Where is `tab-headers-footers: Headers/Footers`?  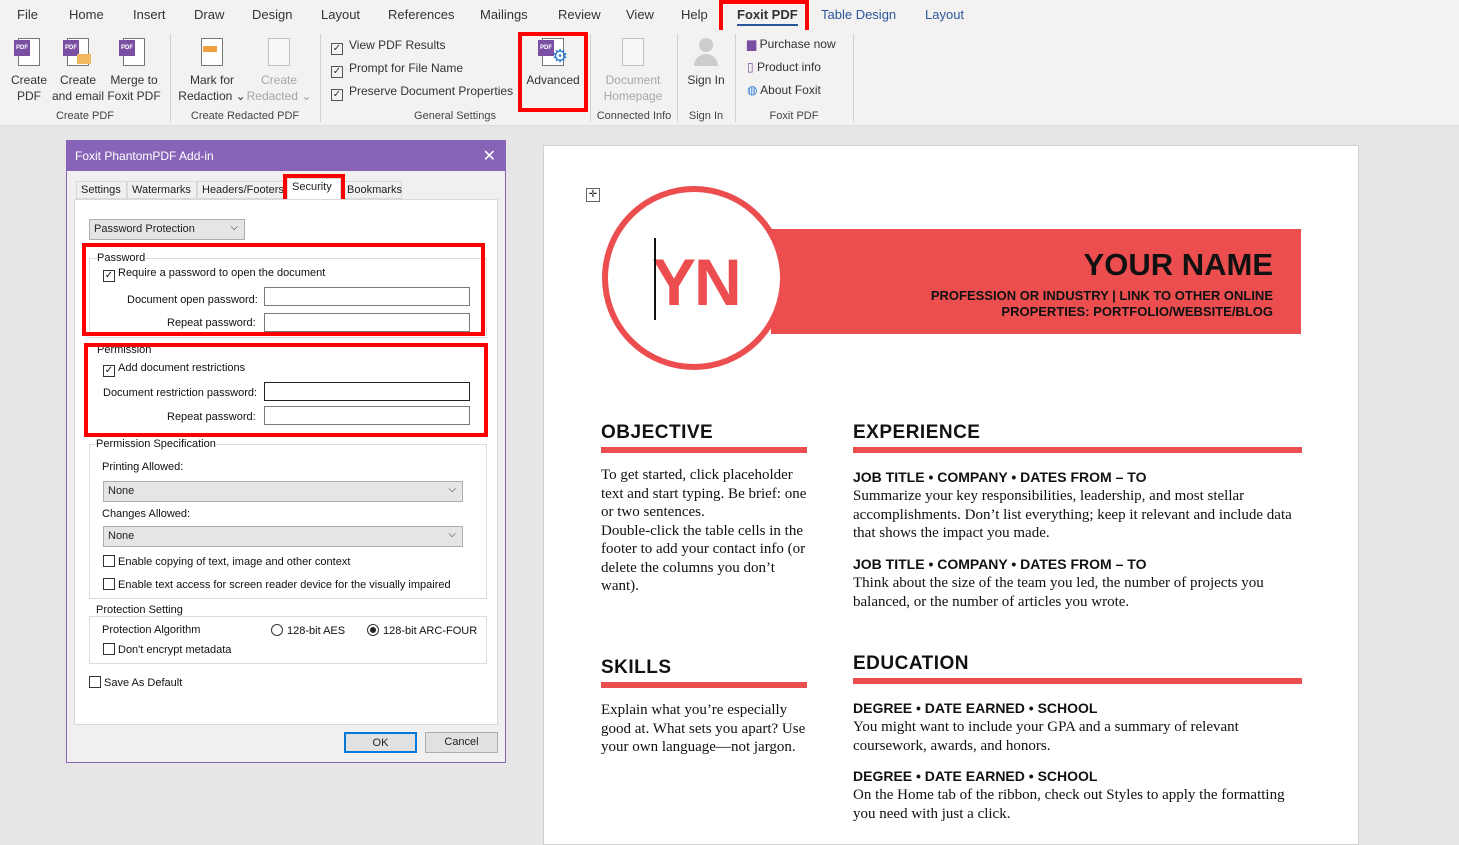
tab-headers-footers: Headers/Footers is located at coordinates (241, 190).